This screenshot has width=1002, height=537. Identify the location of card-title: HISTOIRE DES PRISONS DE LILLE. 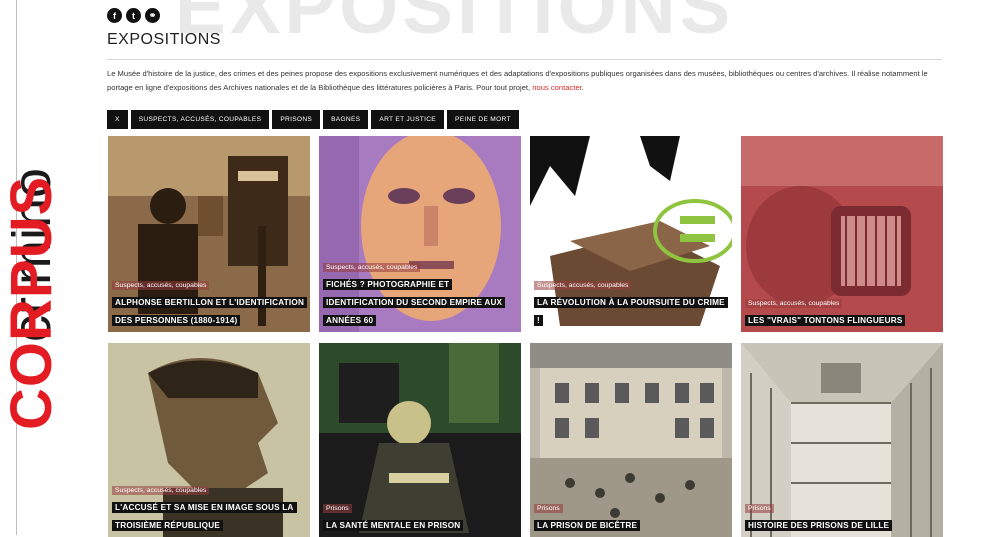
(819, 525).